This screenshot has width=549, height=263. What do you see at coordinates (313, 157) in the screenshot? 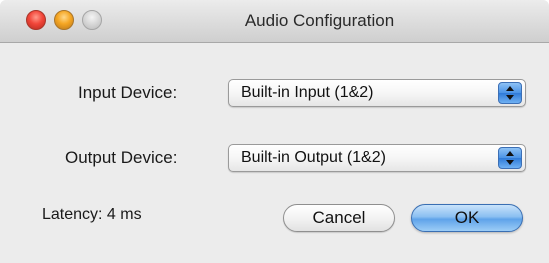
I see `output-device-value: Built-in Output (1&2)` at bounding box center [313, 157].